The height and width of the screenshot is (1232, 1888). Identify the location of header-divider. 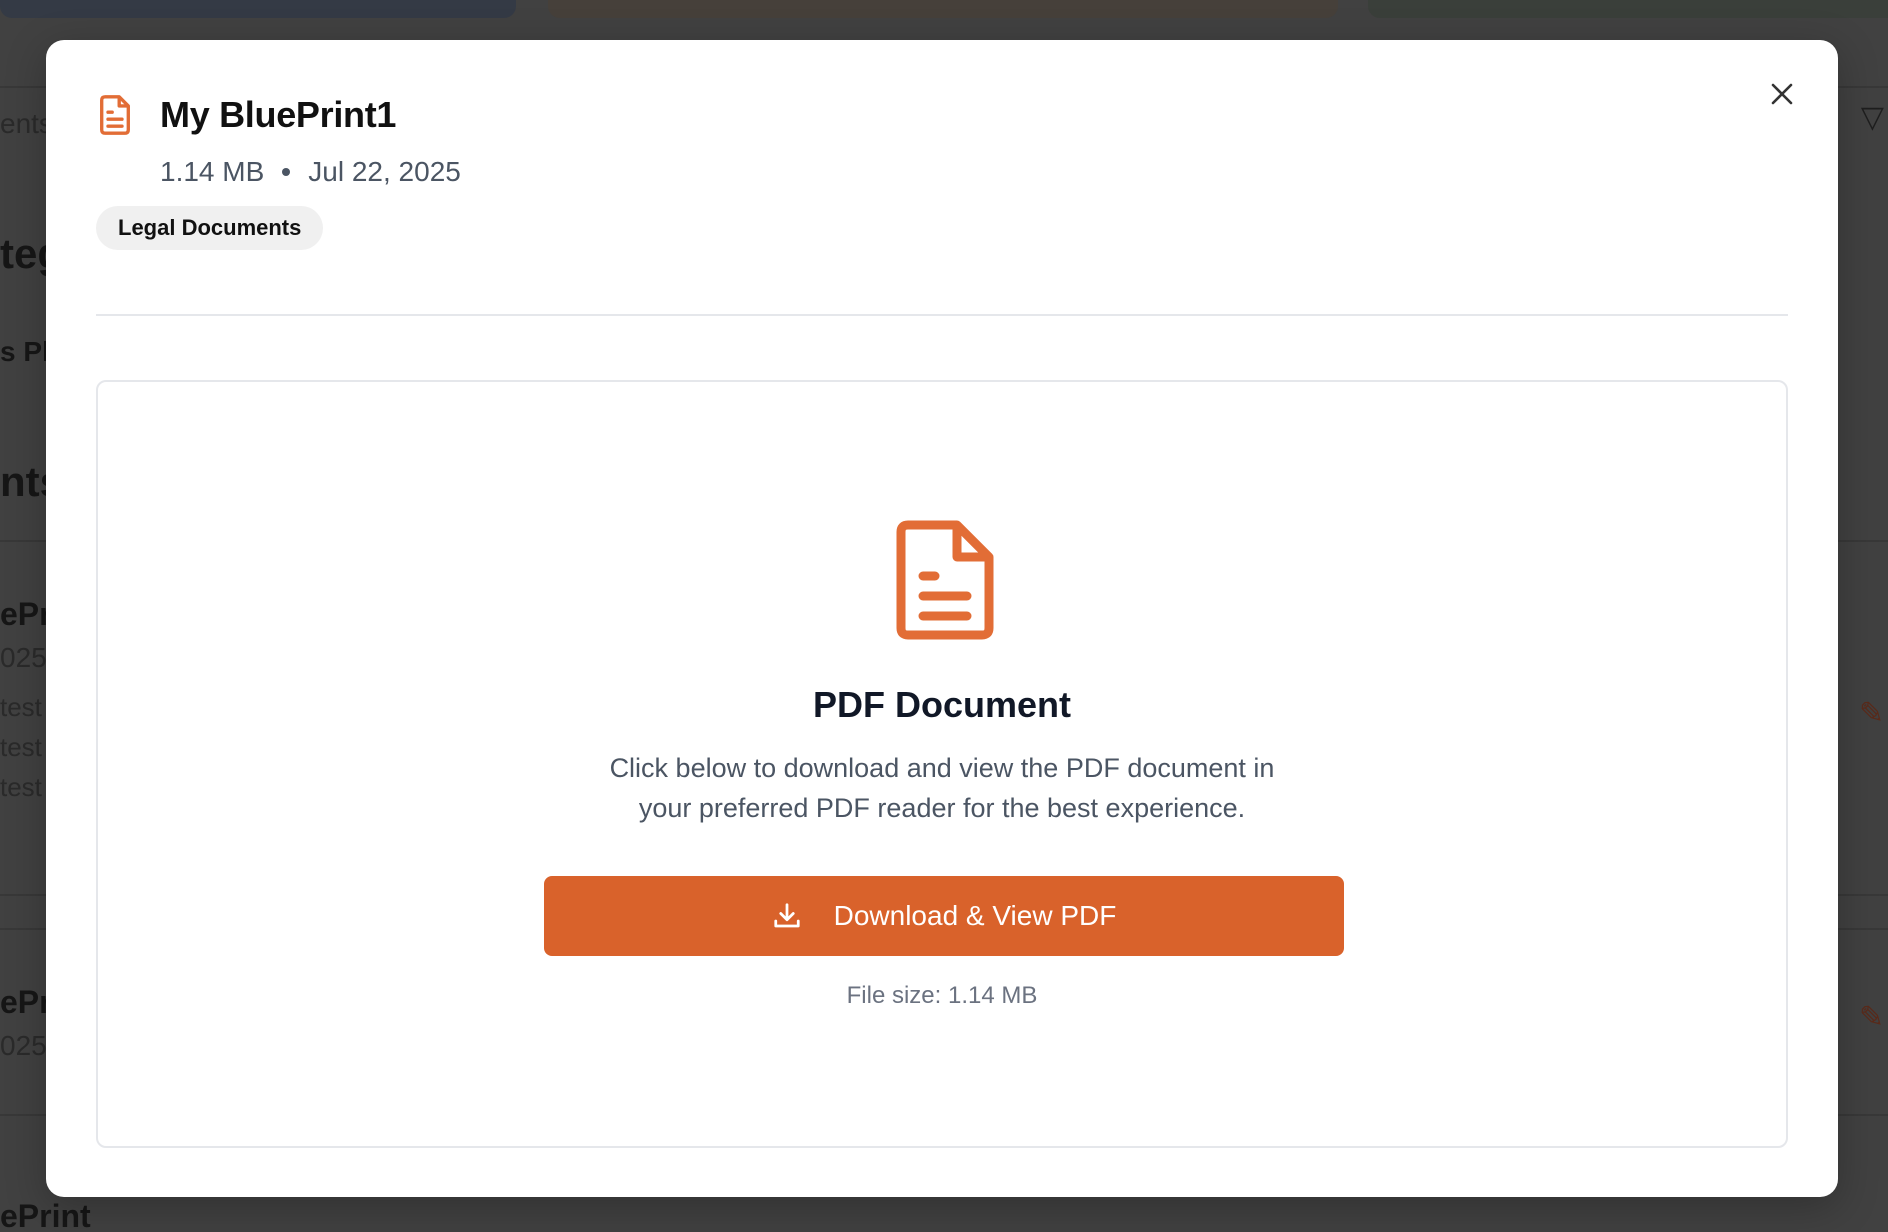
(942, 315).